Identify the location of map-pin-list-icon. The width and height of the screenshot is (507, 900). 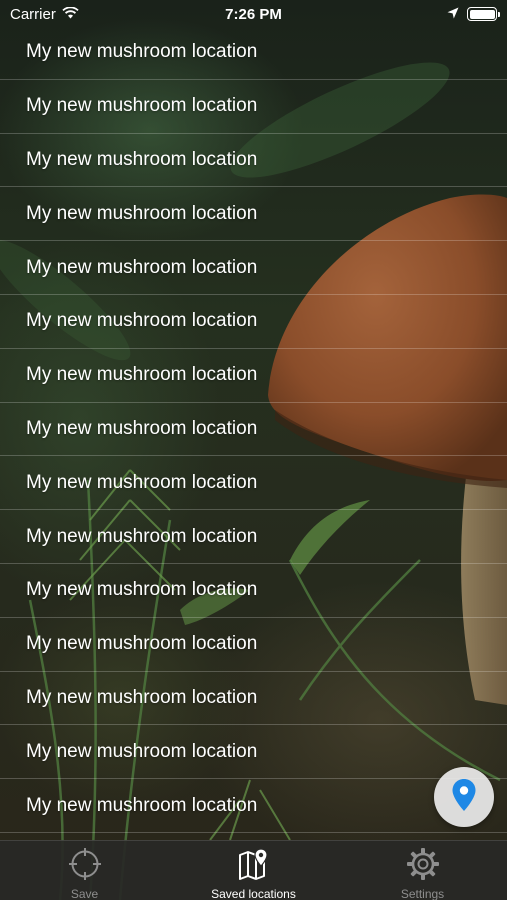
(254, 865).